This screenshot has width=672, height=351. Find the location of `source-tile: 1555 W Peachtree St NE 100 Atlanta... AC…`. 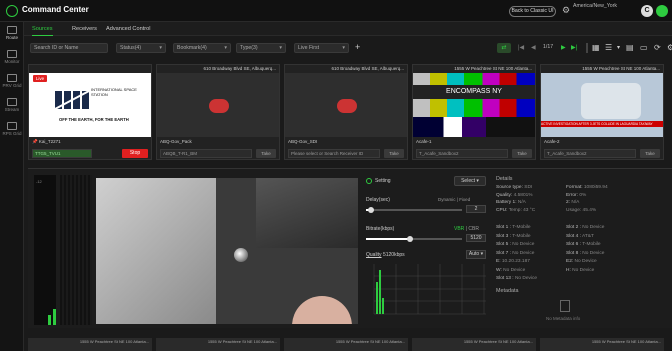

source-tile: 1555 W Peachtree St NE 100 Atlanta... AC… is located at coordinates (602, 112).